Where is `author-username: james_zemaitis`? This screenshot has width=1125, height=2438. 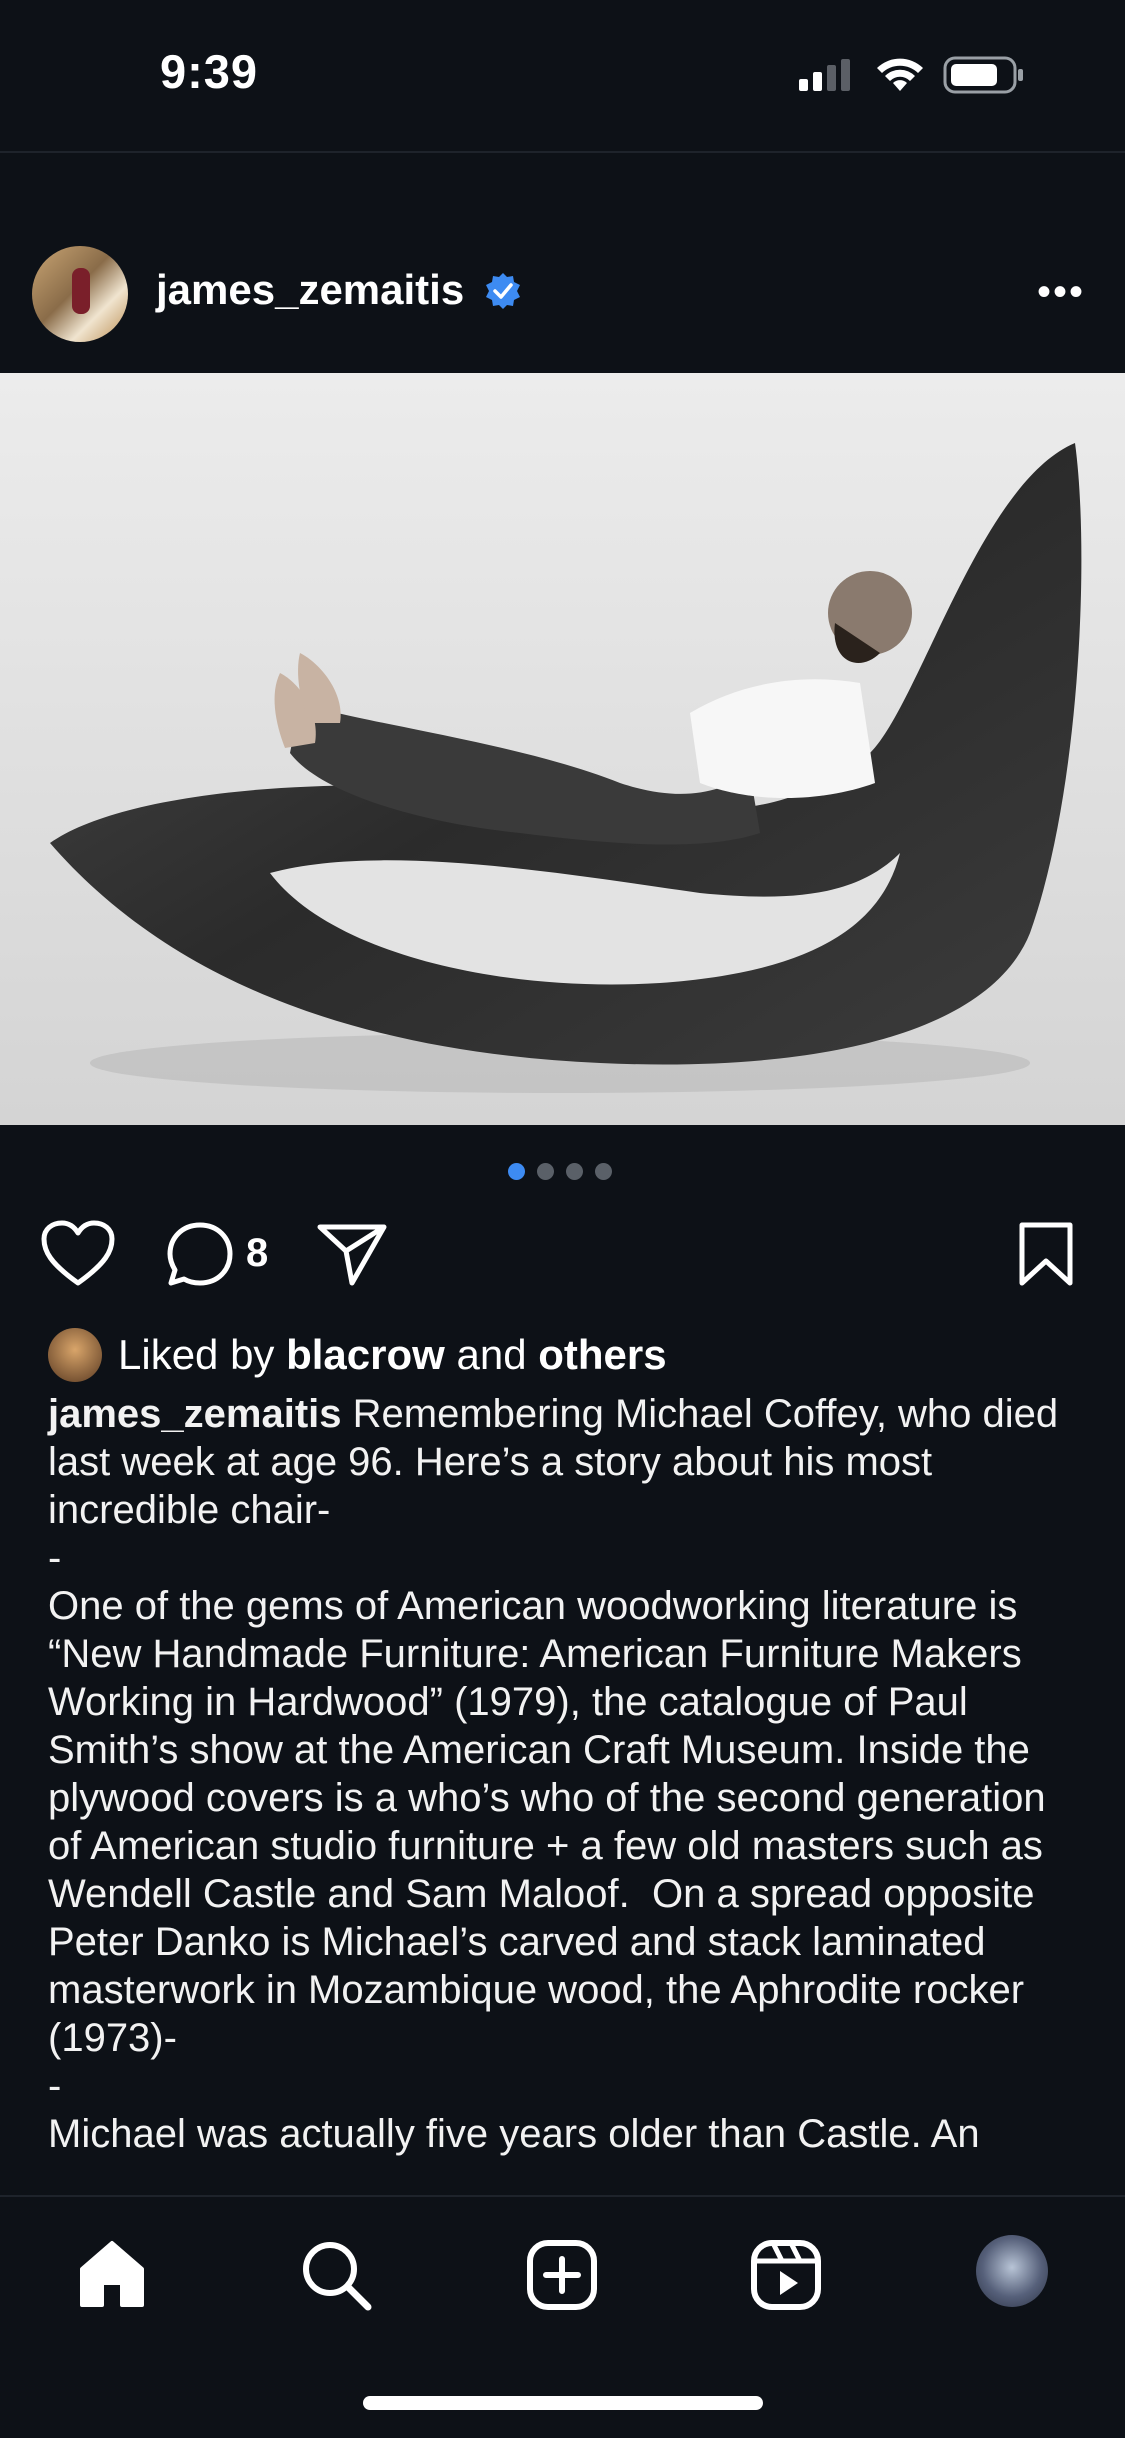 author-username: james_zemaitis is located at coordinates (310, 290).